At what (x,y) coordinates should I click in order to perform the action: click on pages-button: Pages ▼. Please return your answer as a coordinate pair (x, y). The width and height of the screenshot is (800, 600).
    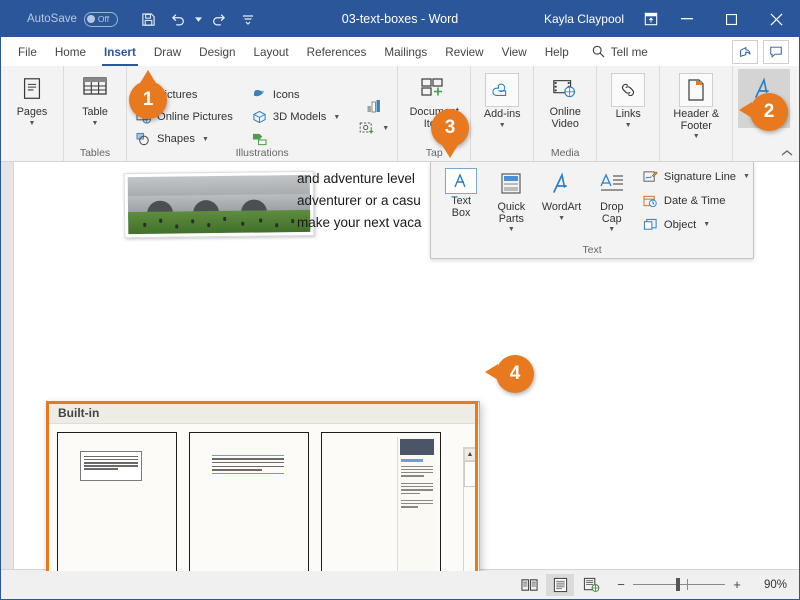
    Looking at the image, I should click on (32, 98).